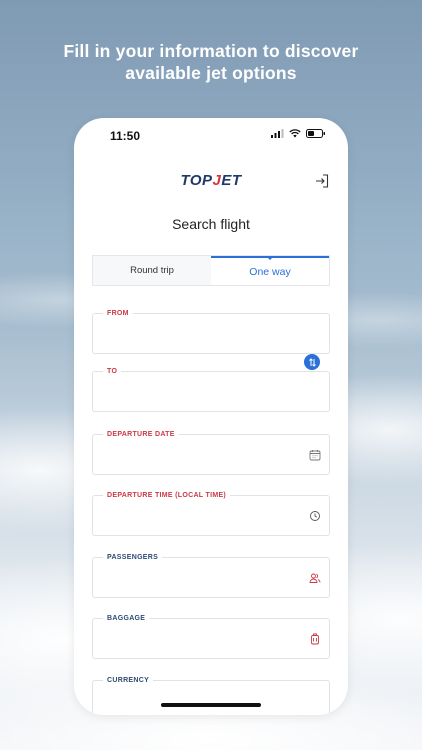 The width and height of the screenshot is (422, 750). I want to click on baggage-icon, so click(315, 639).